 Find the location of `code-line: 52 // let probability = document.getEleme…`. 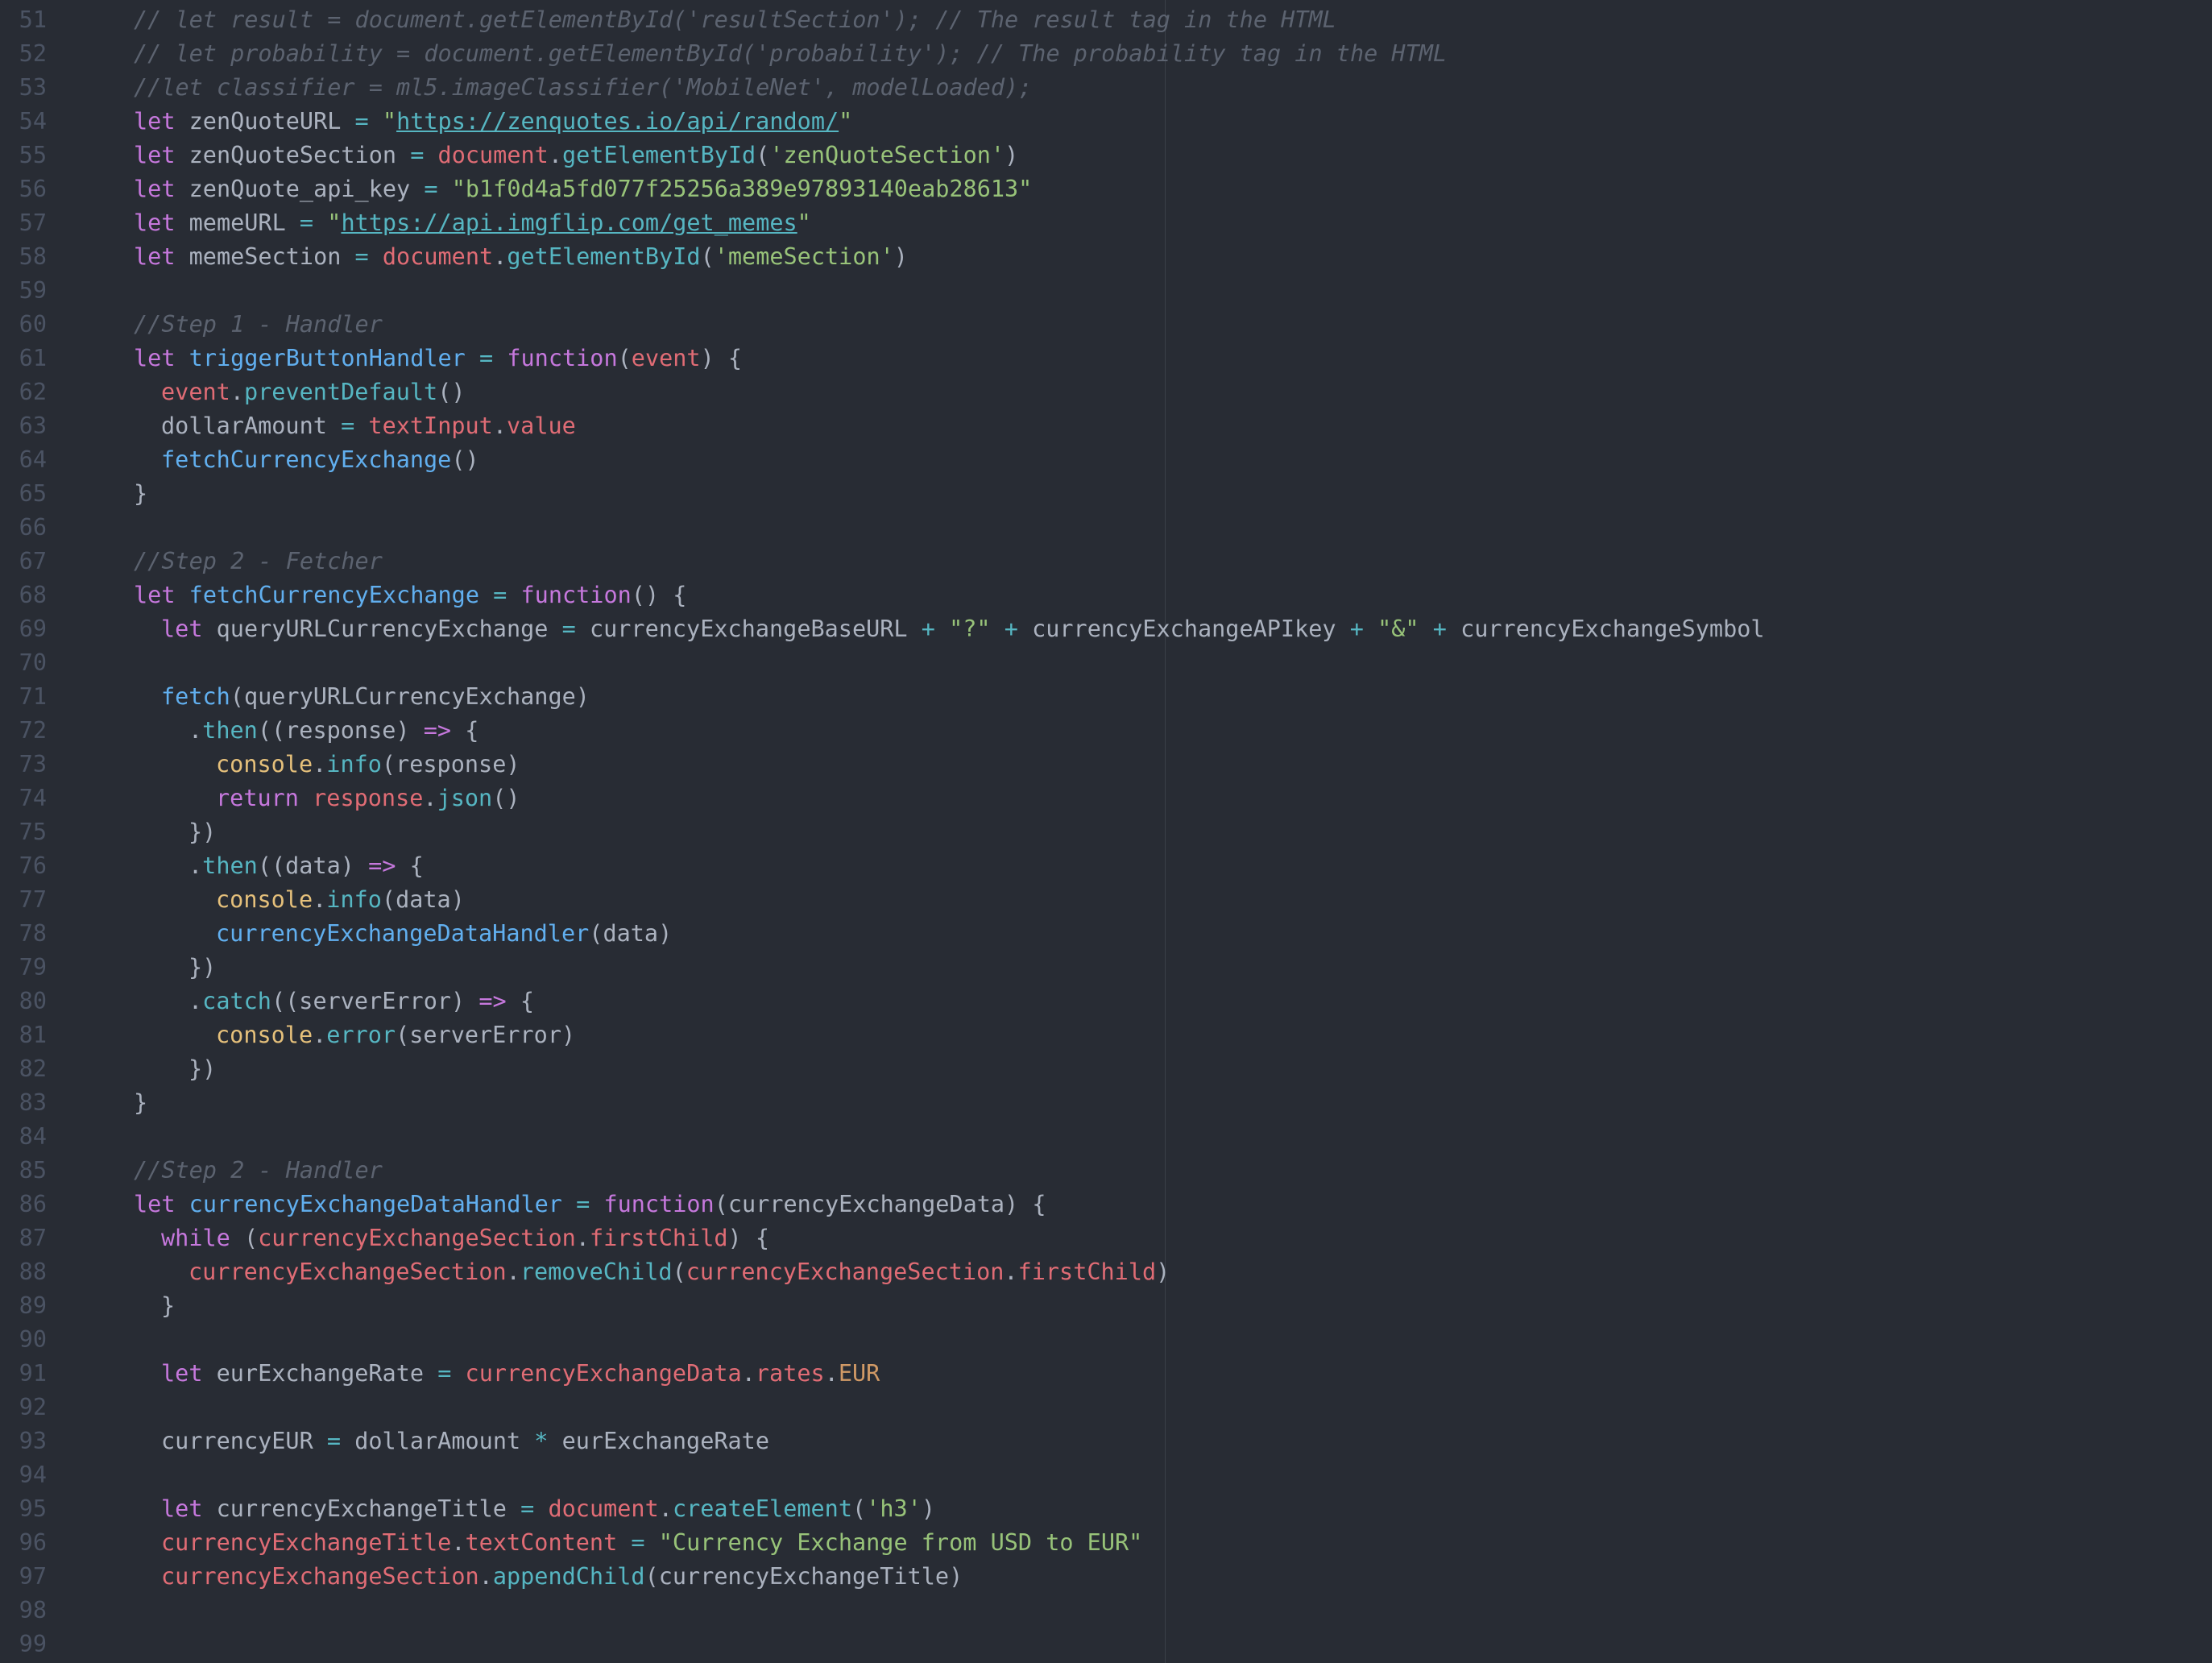

code-line: 52 // let probability = document.getEleme… is located at coordinates (1106, 54).